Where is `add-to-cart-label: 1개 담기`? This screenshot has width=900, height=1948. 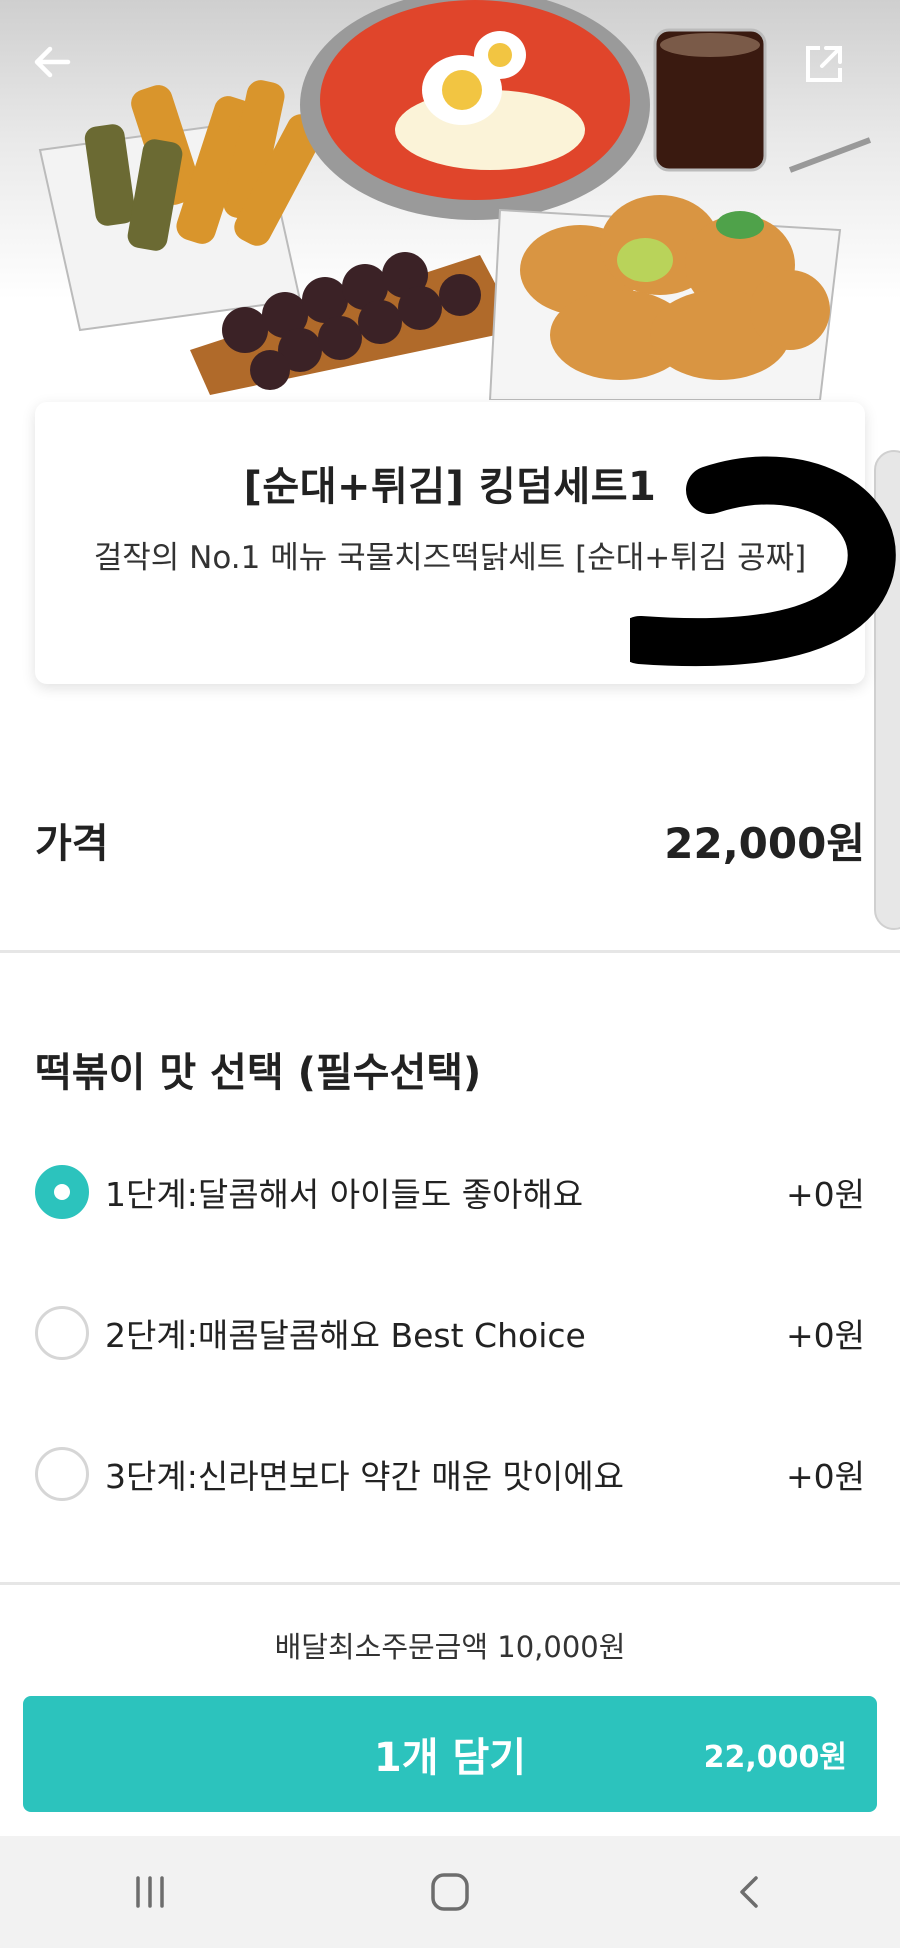
add-to-cart-label: 1개 담기 is located at coordinates (450, 1758).